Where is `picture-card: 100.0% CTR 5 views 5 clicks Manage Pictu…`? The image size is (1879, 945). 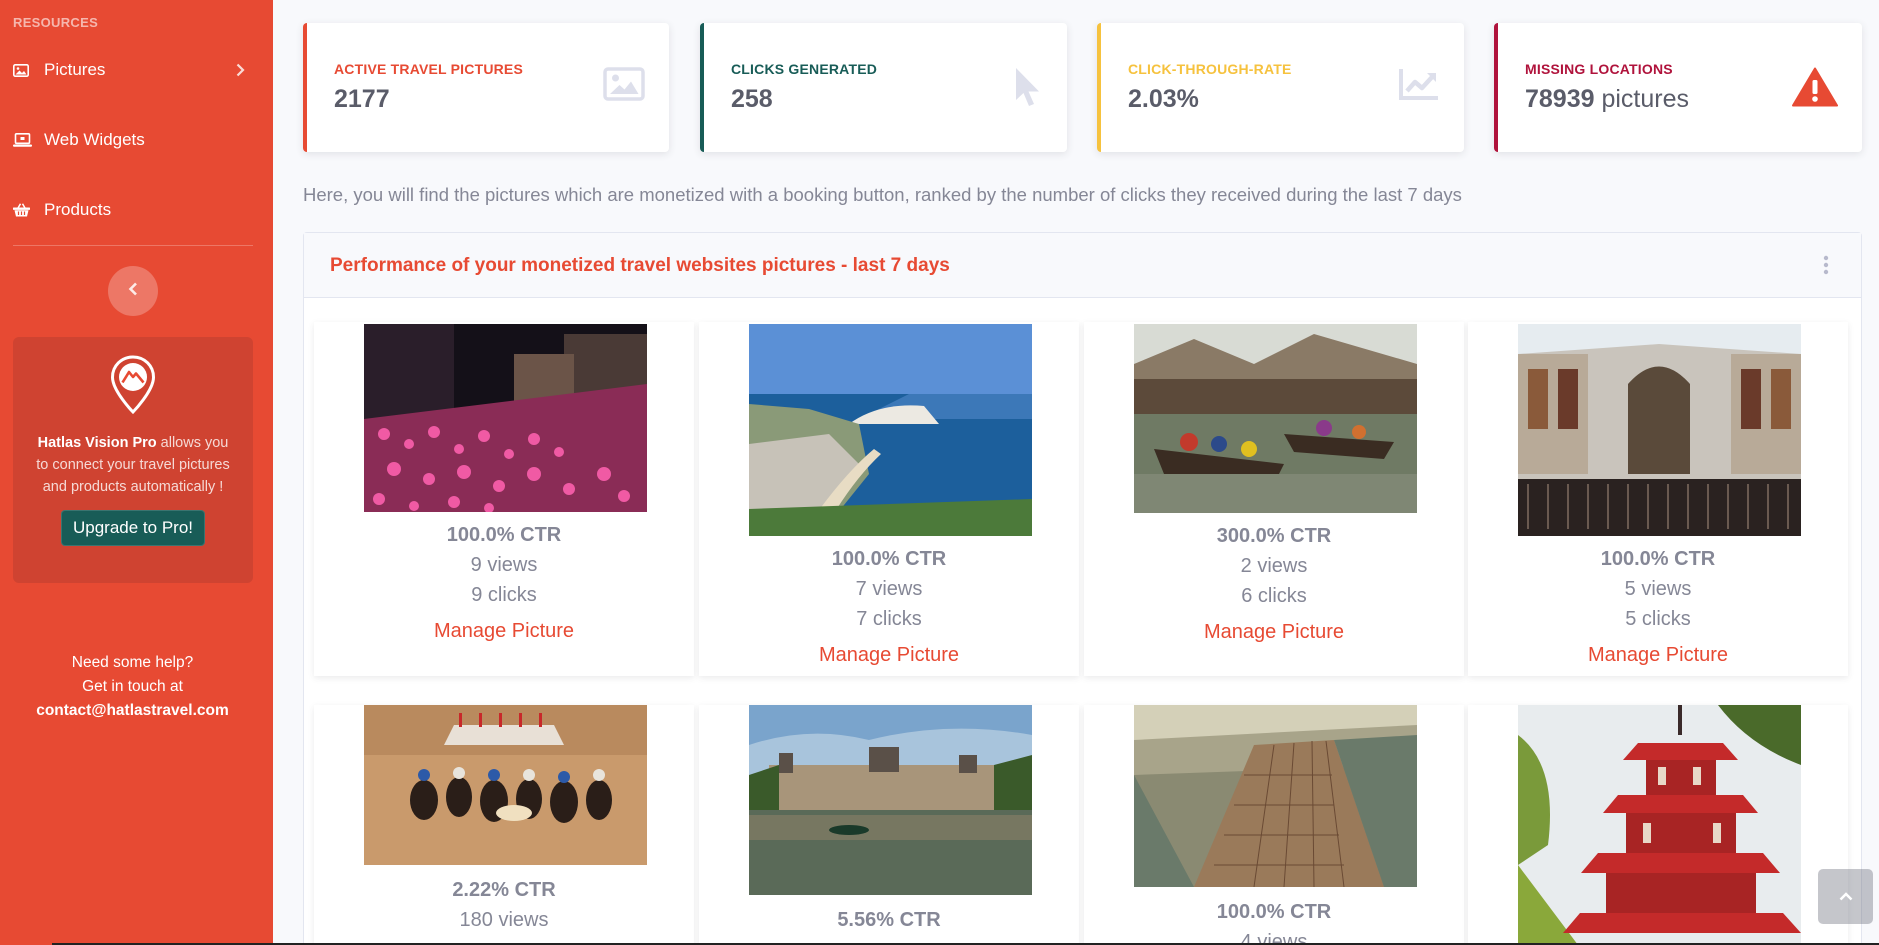 picture-card: 100.0% CTR 5 views 5 clicks Manage Pictu… is located at coordinates (1658, 499).